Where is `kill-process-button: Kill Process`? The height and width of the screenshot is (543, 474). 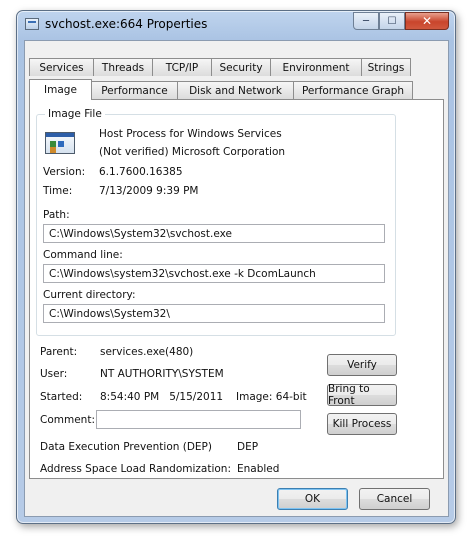 kill-process-button: Kill Process is located at coordinates (362, 424).